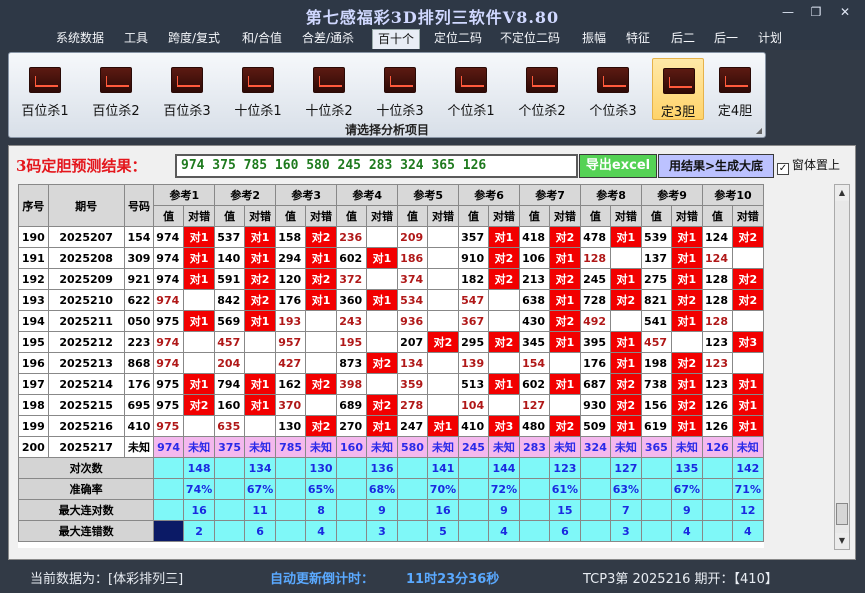 The width and height of the screenshot is (865, 593). I want to click on menu-fixed-two: 定位二码, so click(458, 39).